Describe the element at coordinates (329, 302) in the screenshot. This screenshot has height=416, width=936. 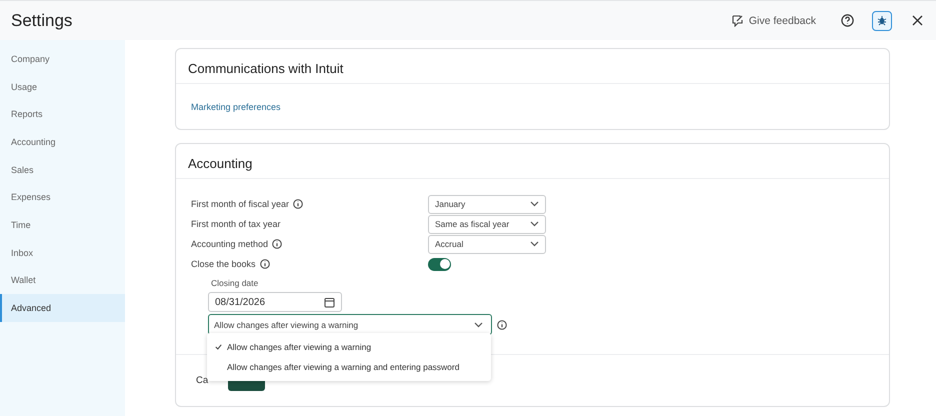
I see `calendar-icon` at that location.